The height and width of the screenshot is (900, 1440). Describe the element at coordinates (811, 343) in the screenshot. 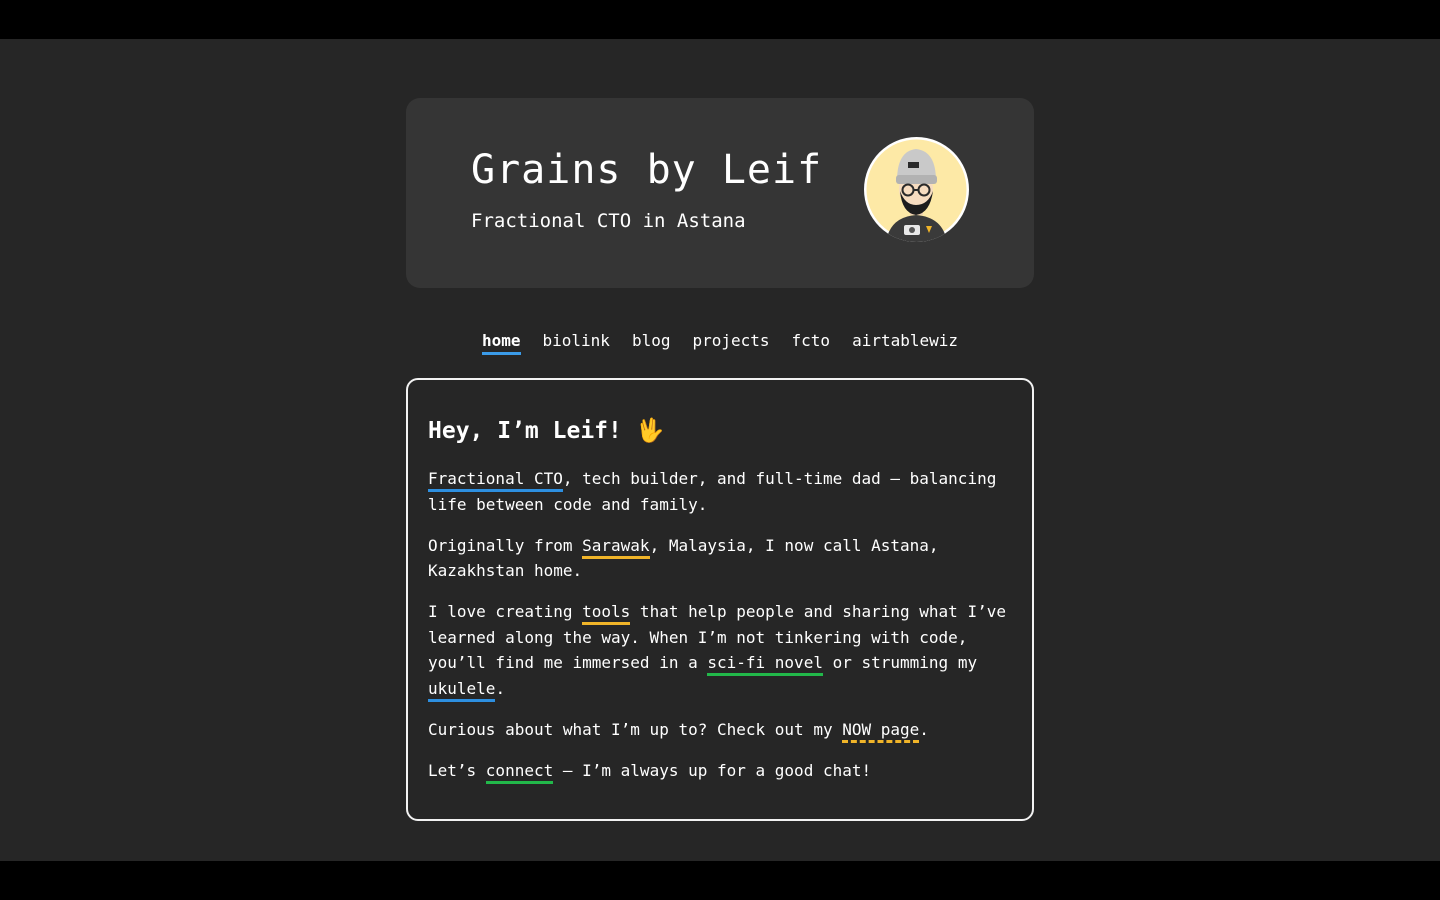

I see `nav-fcto: fcto` at that location.